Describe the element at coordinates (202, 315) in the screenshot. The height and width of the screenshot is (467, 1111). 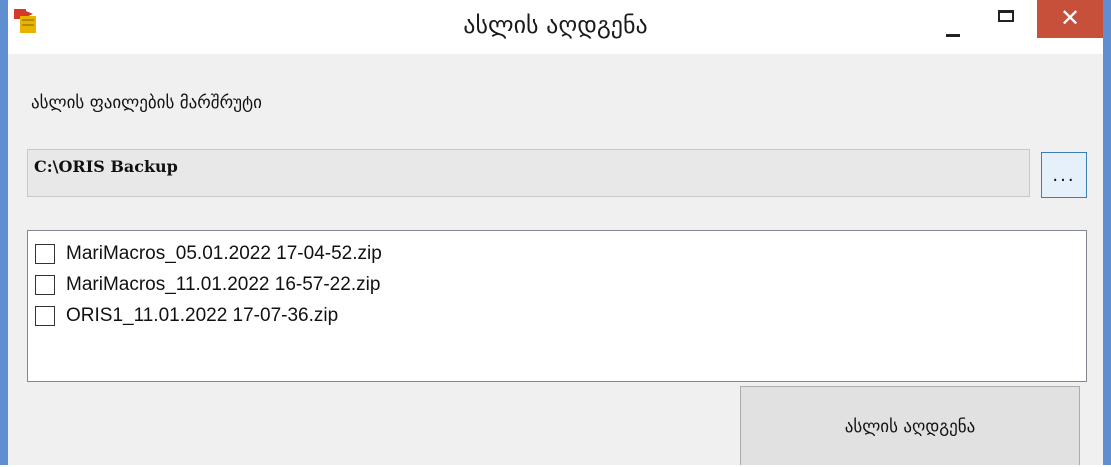
I see `file-name: ORIS1_11.01.2022 17-07-36.zip` at that location.